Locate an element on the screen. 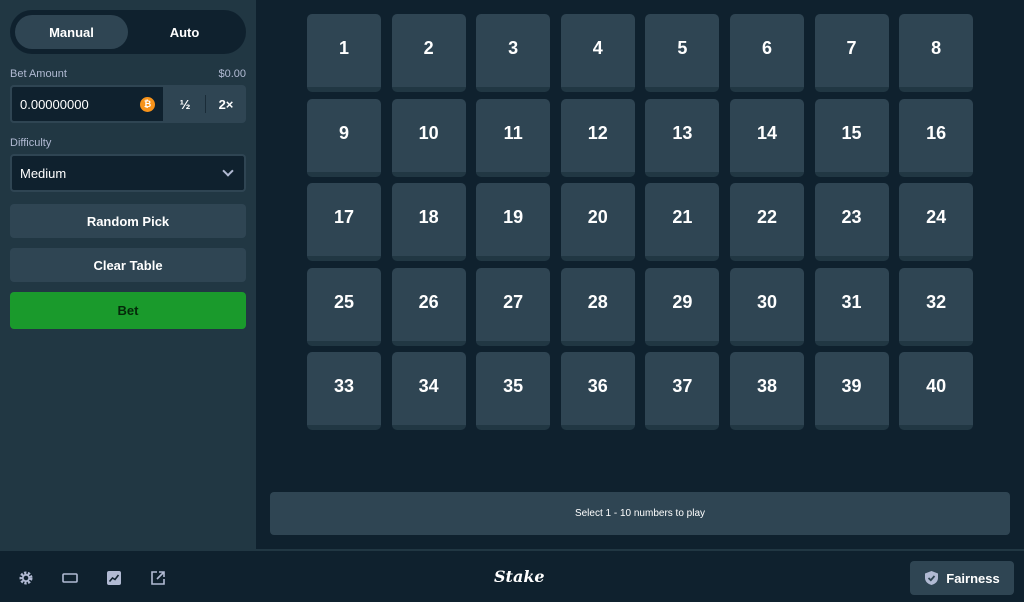  tile-36: 36 is located at coordinates (597, 391).